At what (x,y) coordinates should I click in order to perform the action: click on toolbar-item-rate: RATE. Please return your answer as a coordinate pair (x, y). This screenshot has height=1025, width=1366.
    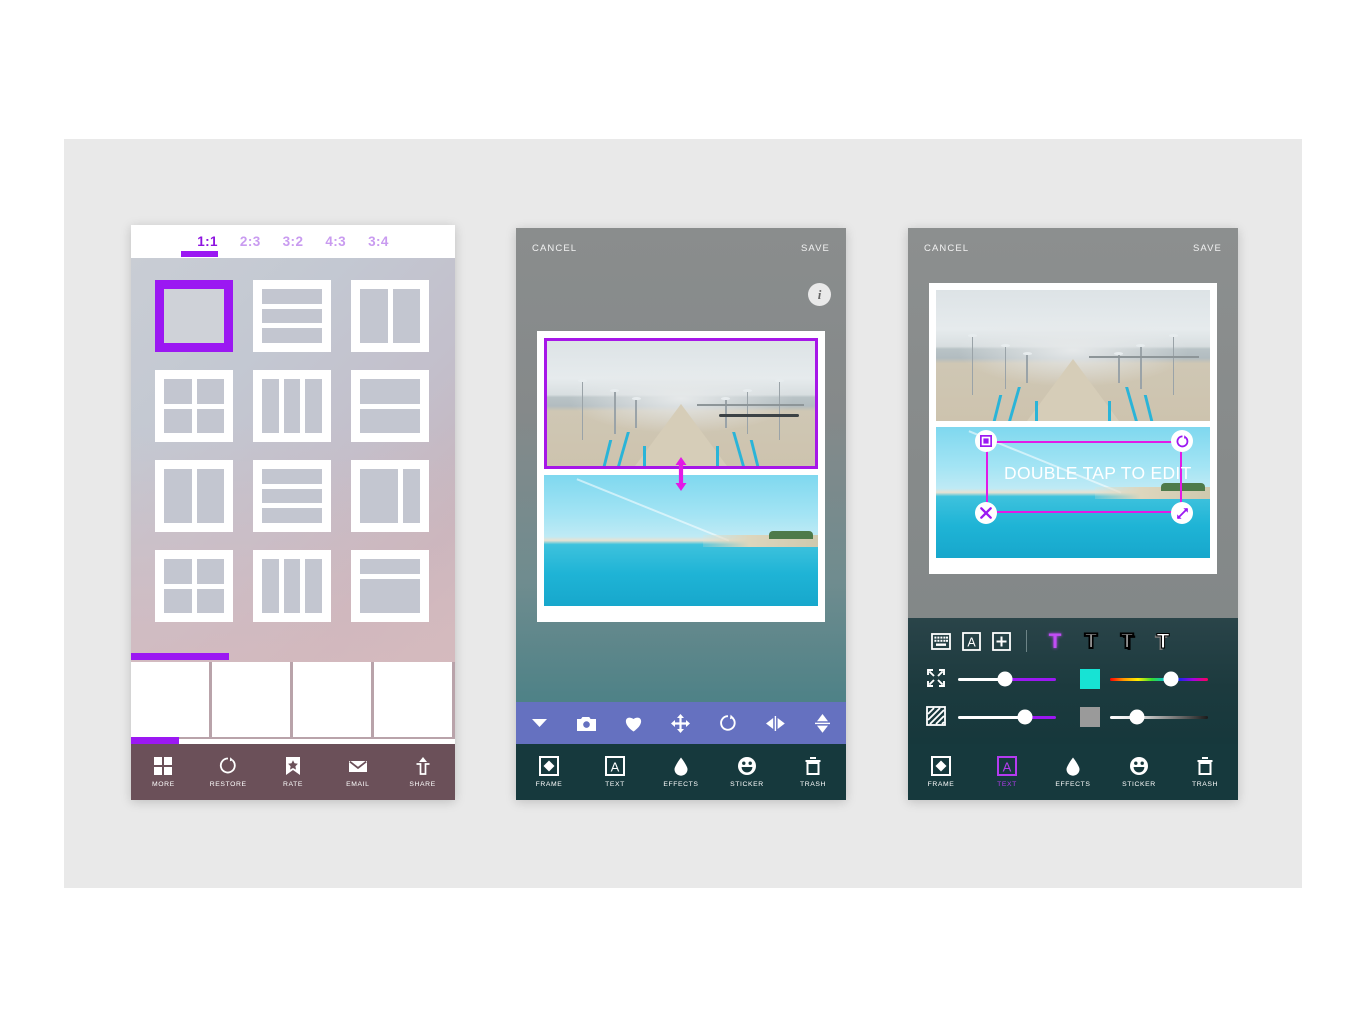
    Looking at the image, I should click on (293, 772).